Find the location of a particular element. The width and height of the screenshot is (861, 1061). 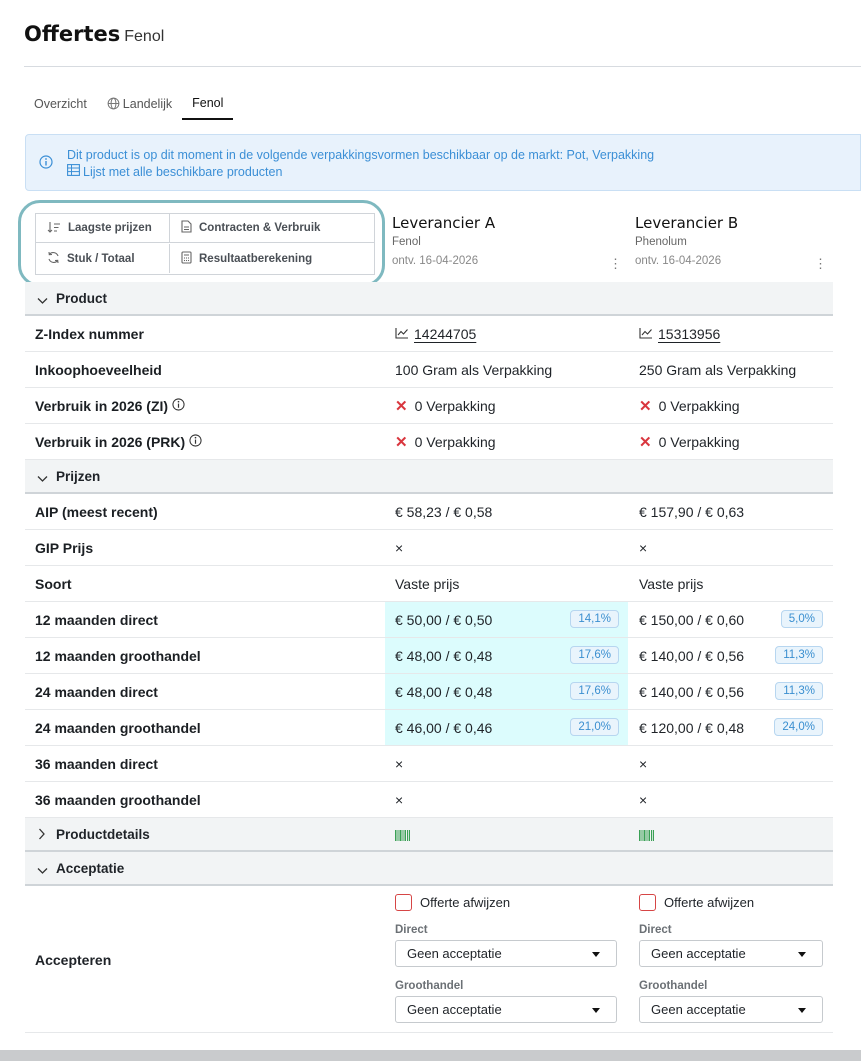

tab-fenol: Fenol is located at coordinates (208, 105).